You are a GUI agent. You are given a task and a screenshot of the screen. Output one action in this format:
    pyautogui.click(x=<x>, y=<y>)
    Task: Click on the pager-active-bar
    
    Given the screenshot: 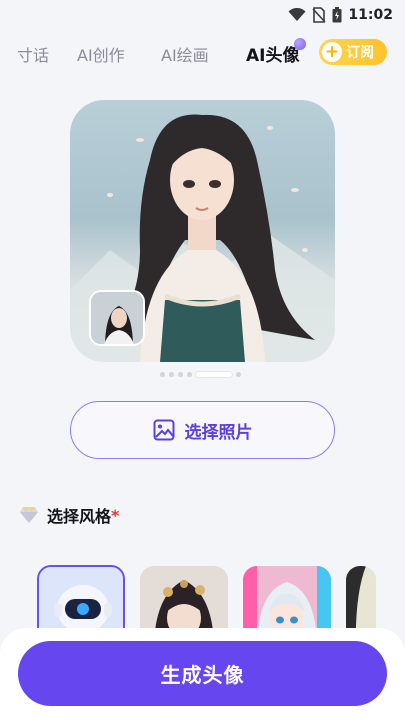 What is the action you would take?
    pyautogui.click(x=214, y=374)
    